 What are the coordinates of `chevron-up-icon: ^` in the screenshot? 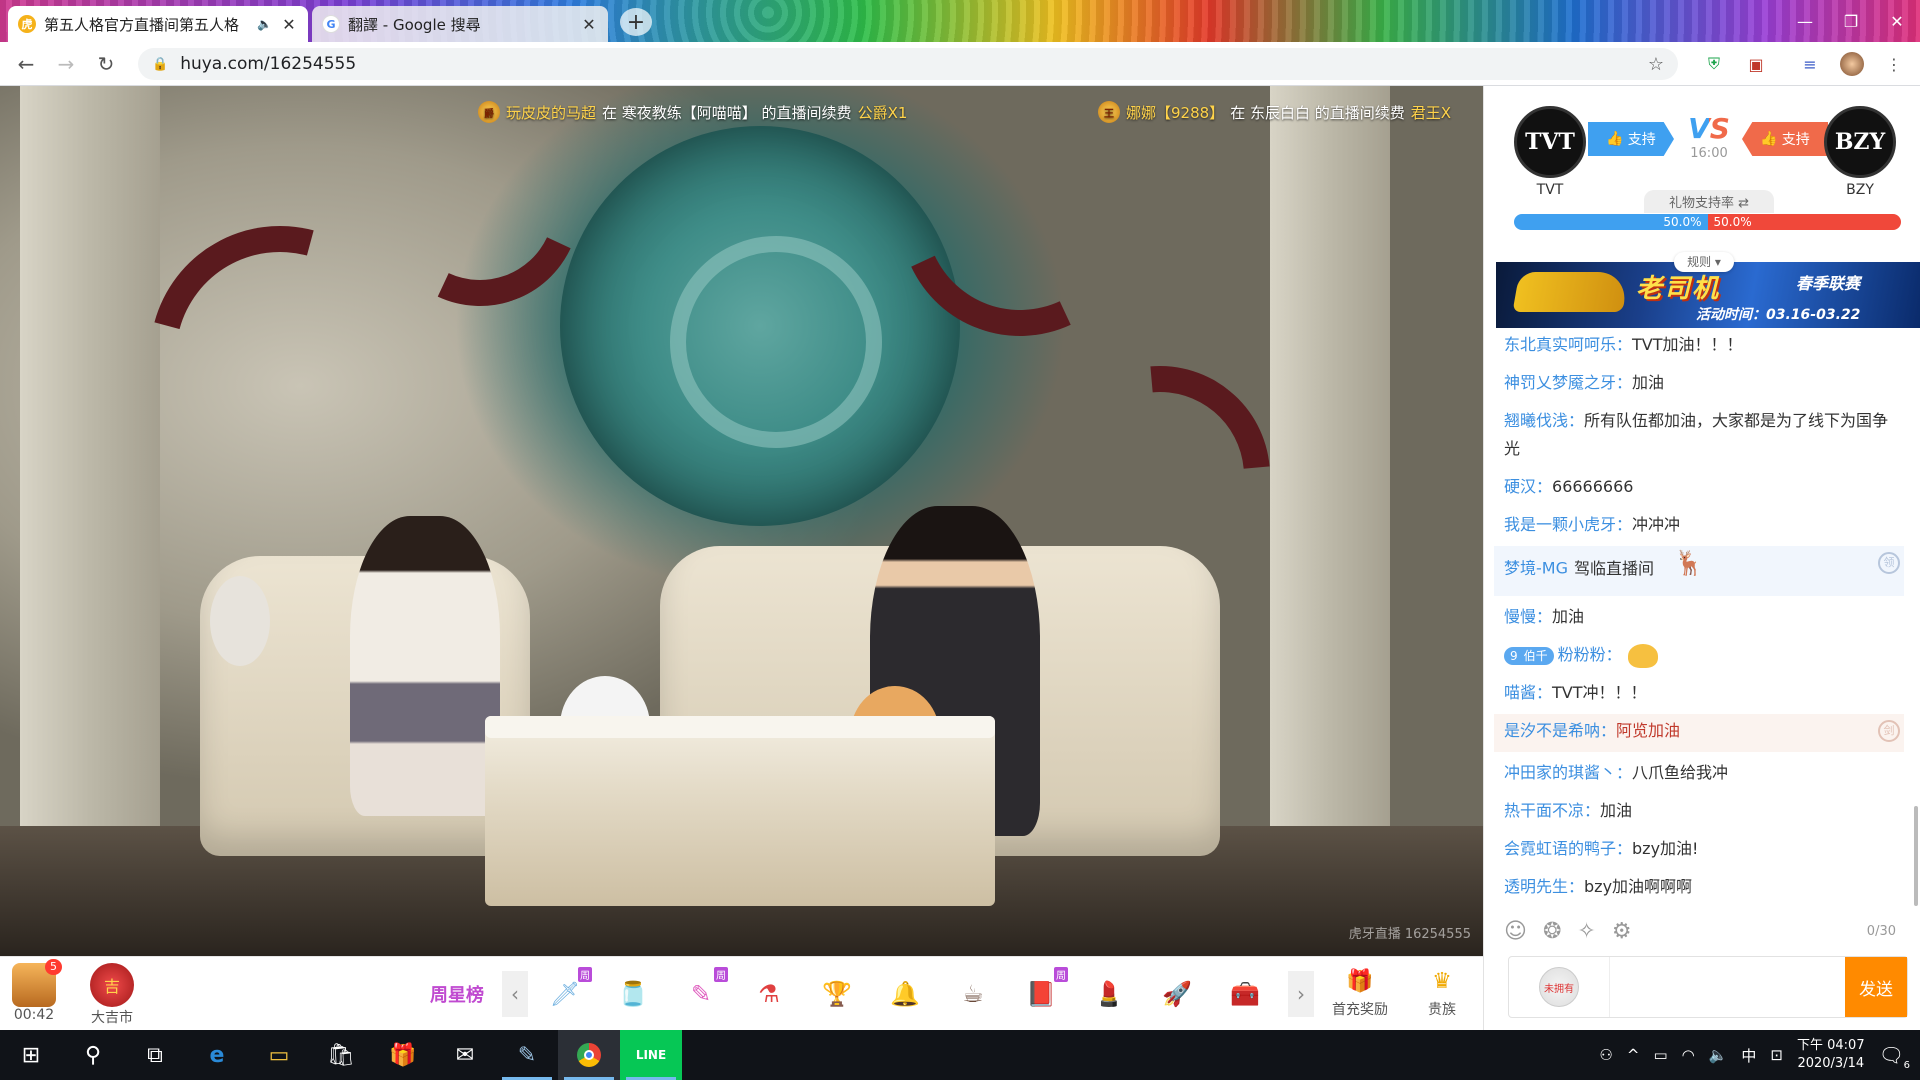 It's located at (1633, 1055).